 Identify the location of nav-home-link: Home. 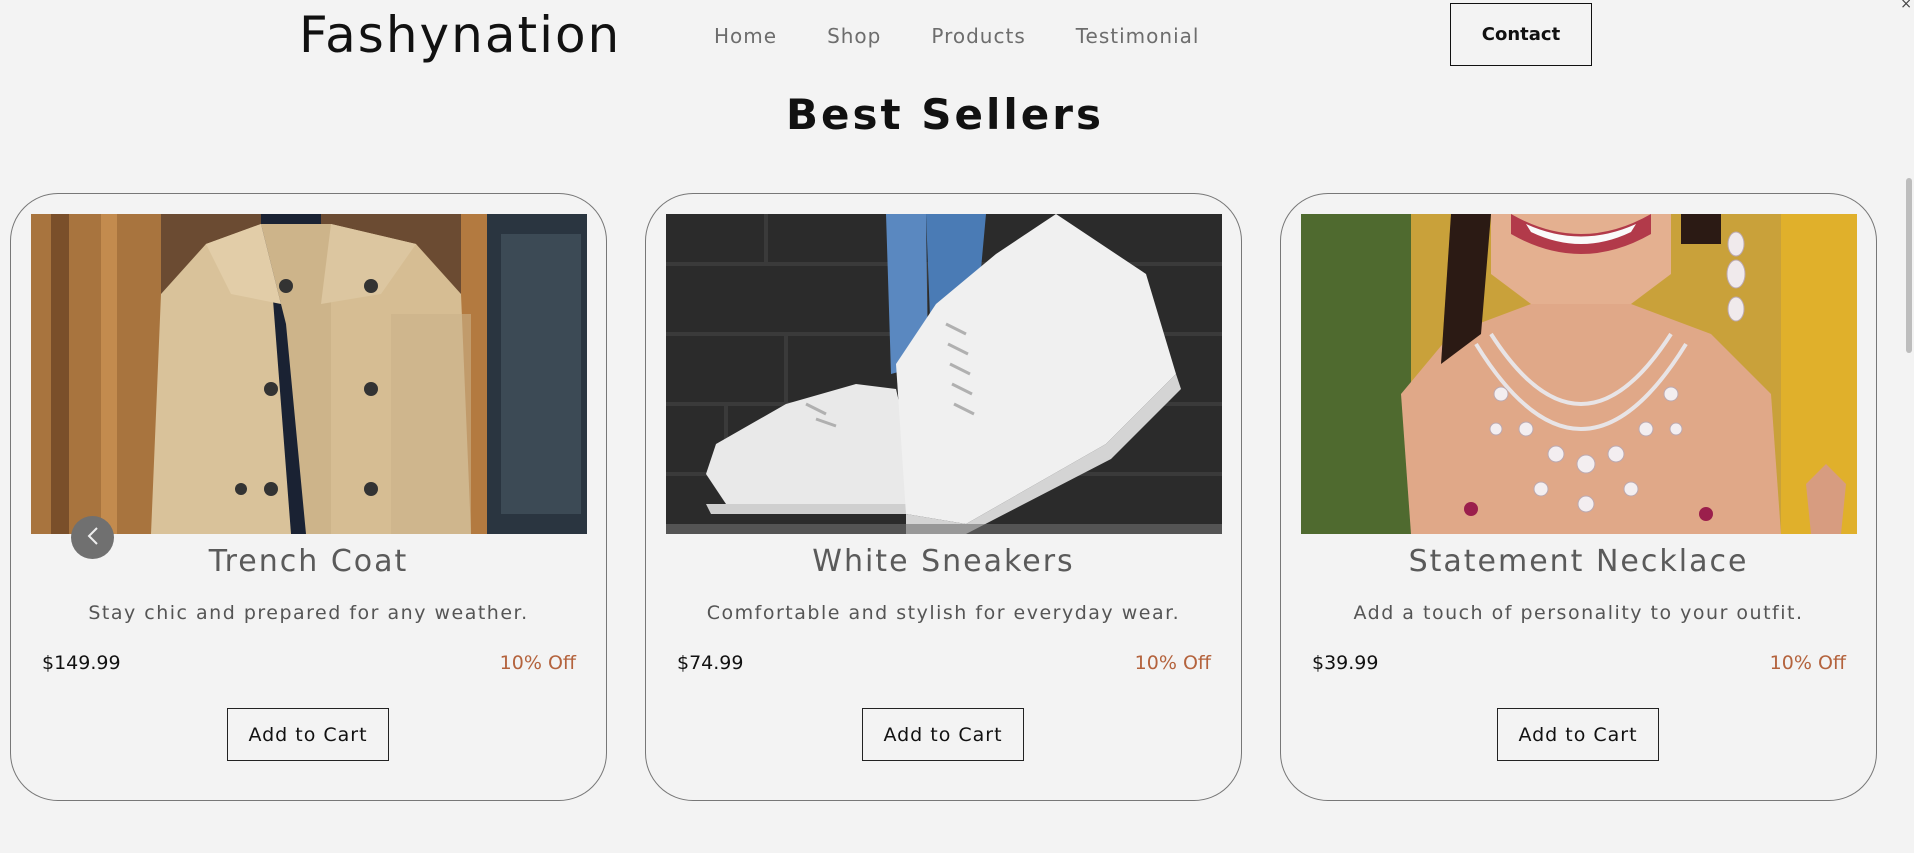
(745, 36).